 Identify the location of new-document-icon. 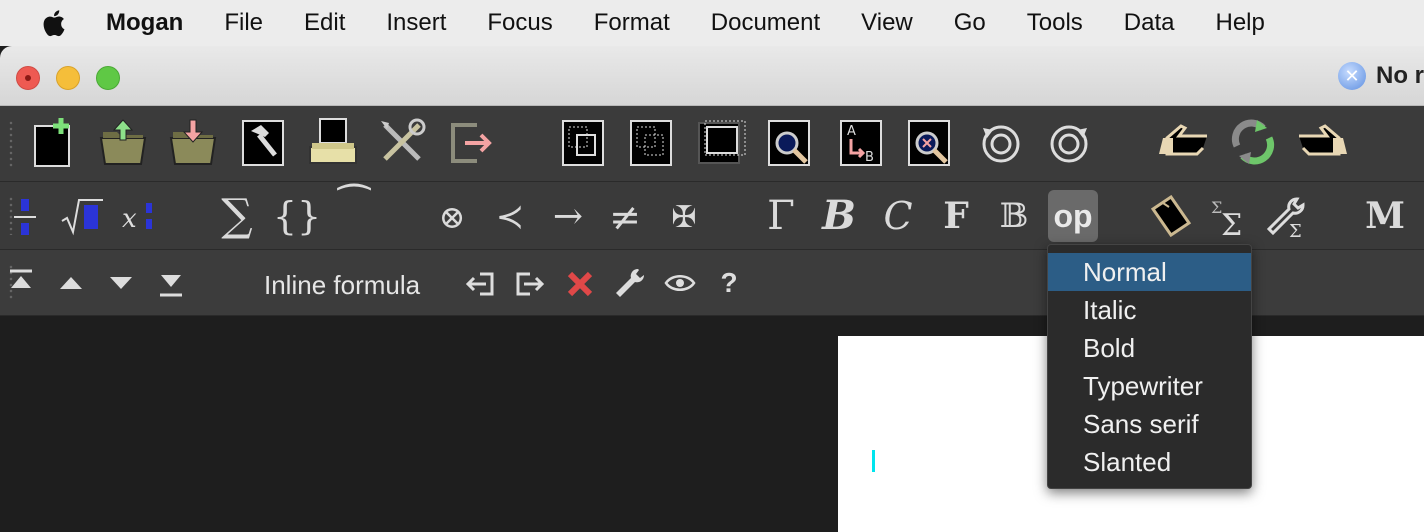
(53, 142).